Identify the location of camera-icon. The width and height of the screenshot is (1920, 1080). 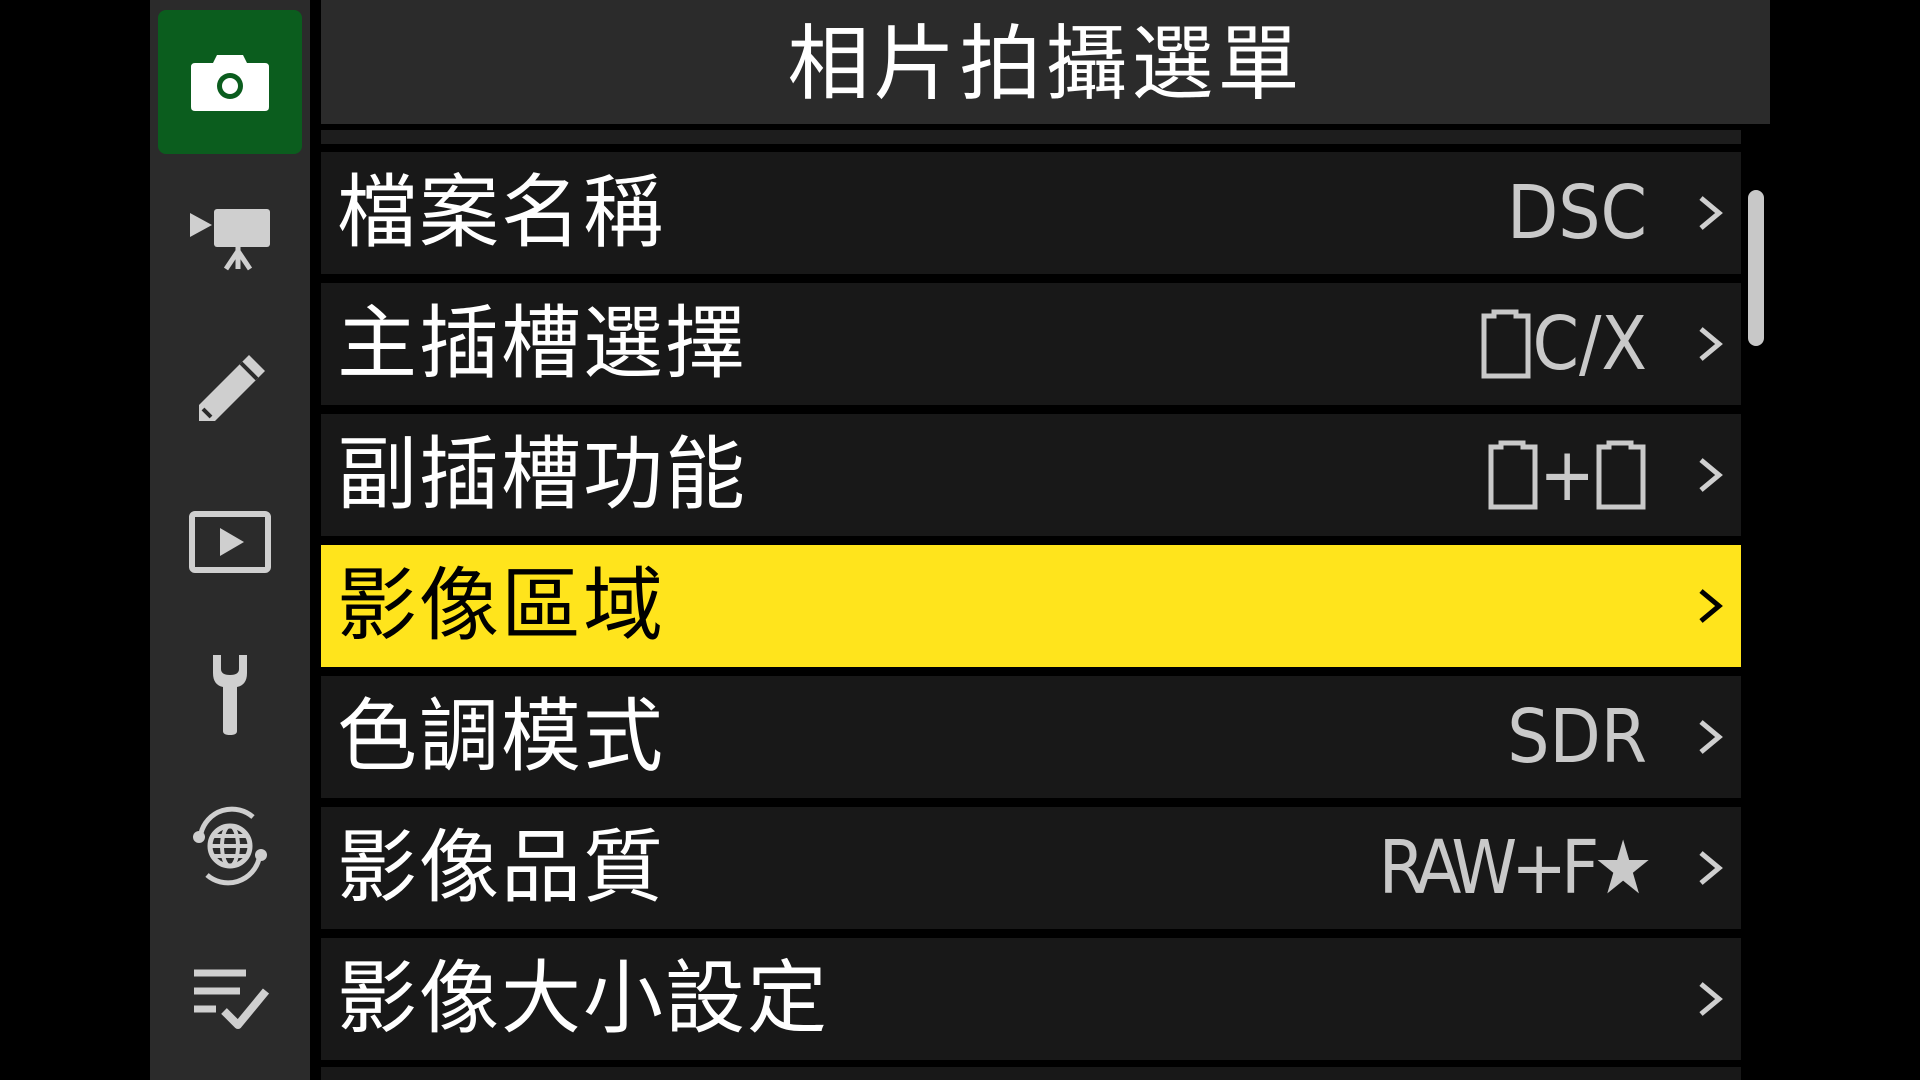
(230, 83).